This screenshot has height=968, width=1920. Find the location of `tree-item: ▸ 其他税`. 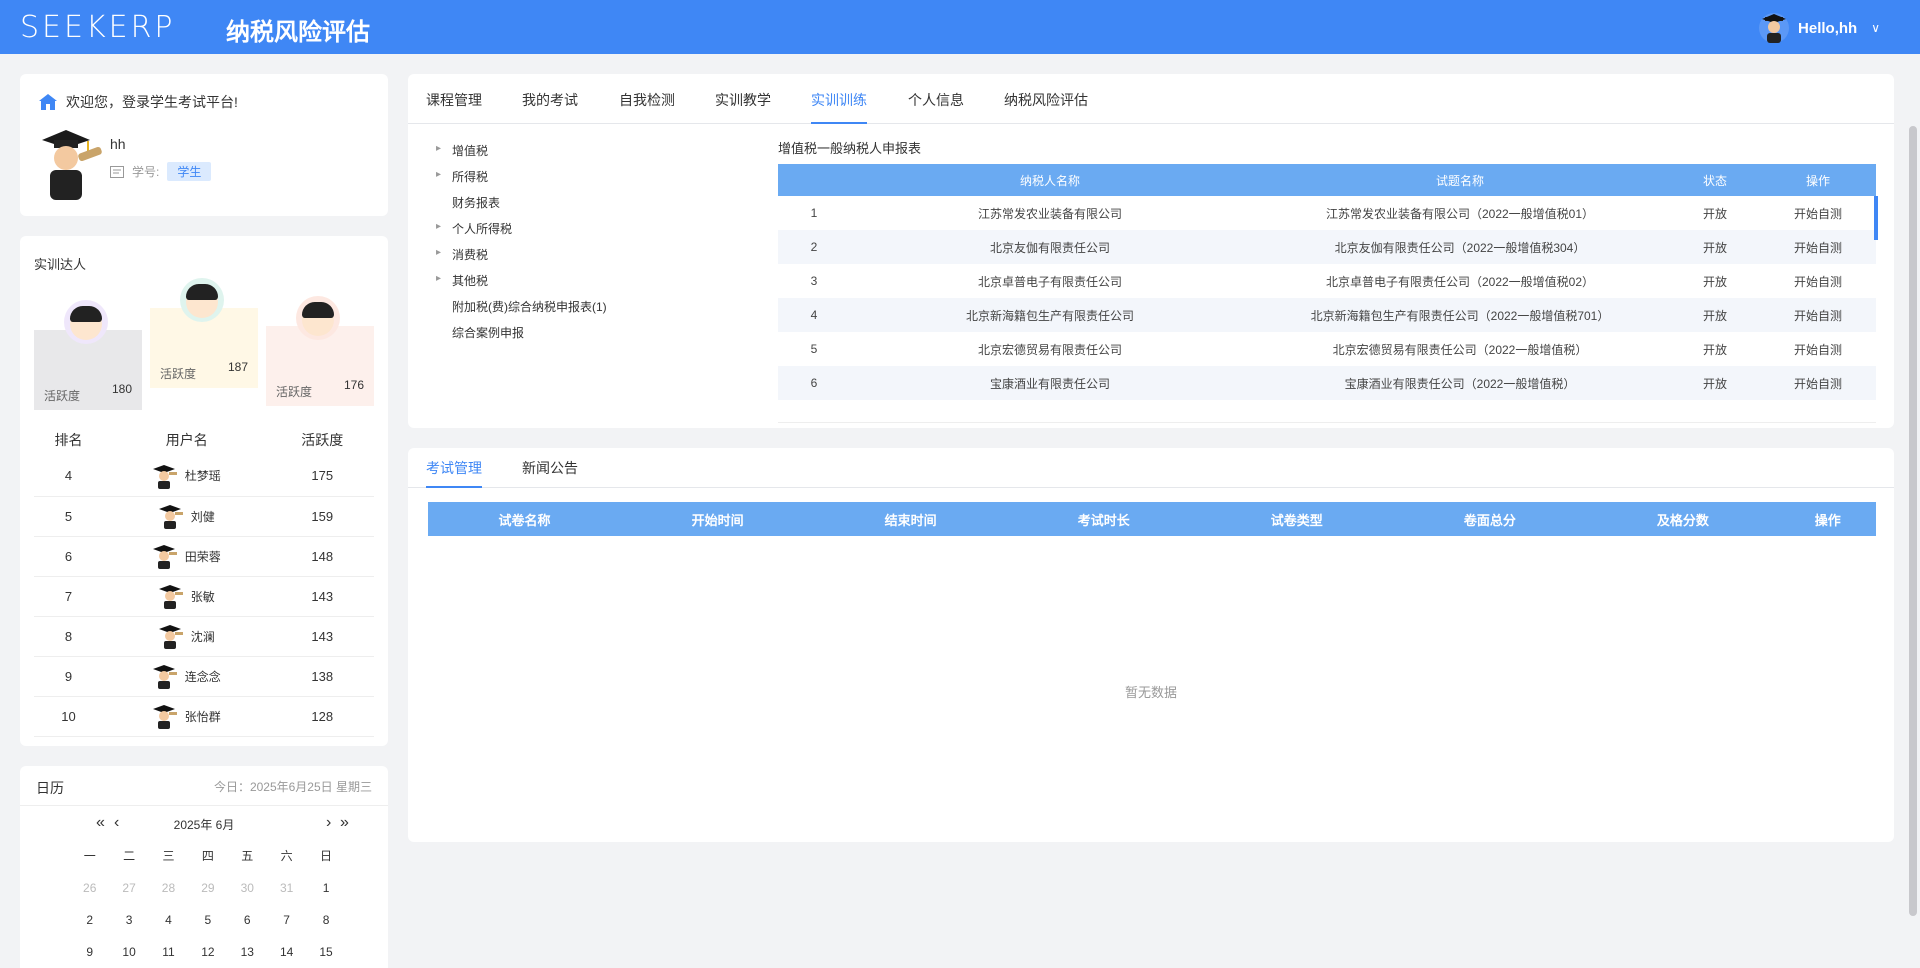

tree-item: ▸ 其他税 is located at coordinates (521, 285).